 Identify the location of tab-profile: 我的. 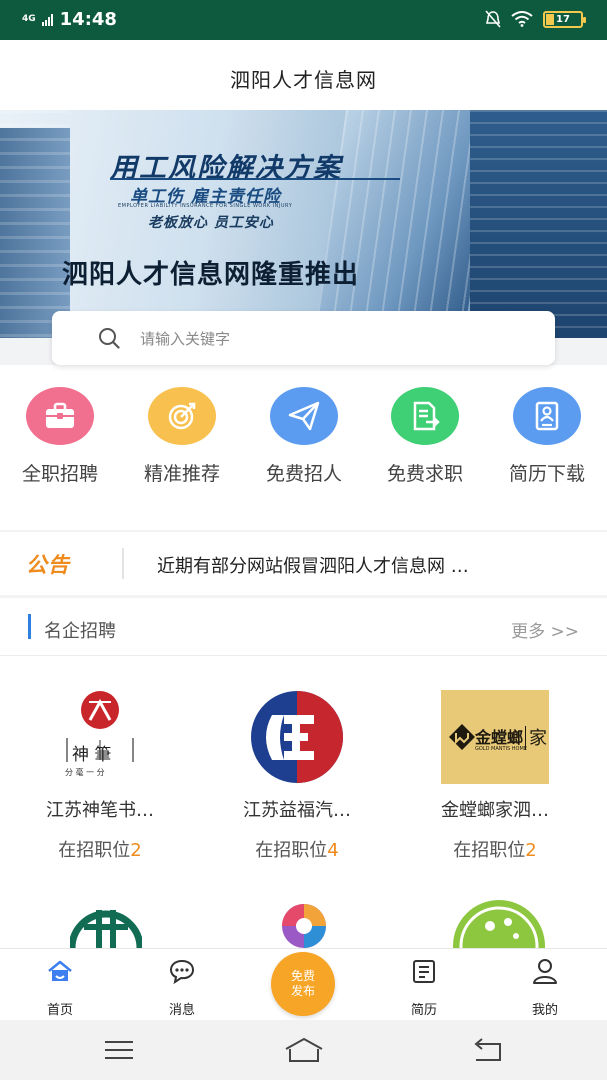
(545, 987).